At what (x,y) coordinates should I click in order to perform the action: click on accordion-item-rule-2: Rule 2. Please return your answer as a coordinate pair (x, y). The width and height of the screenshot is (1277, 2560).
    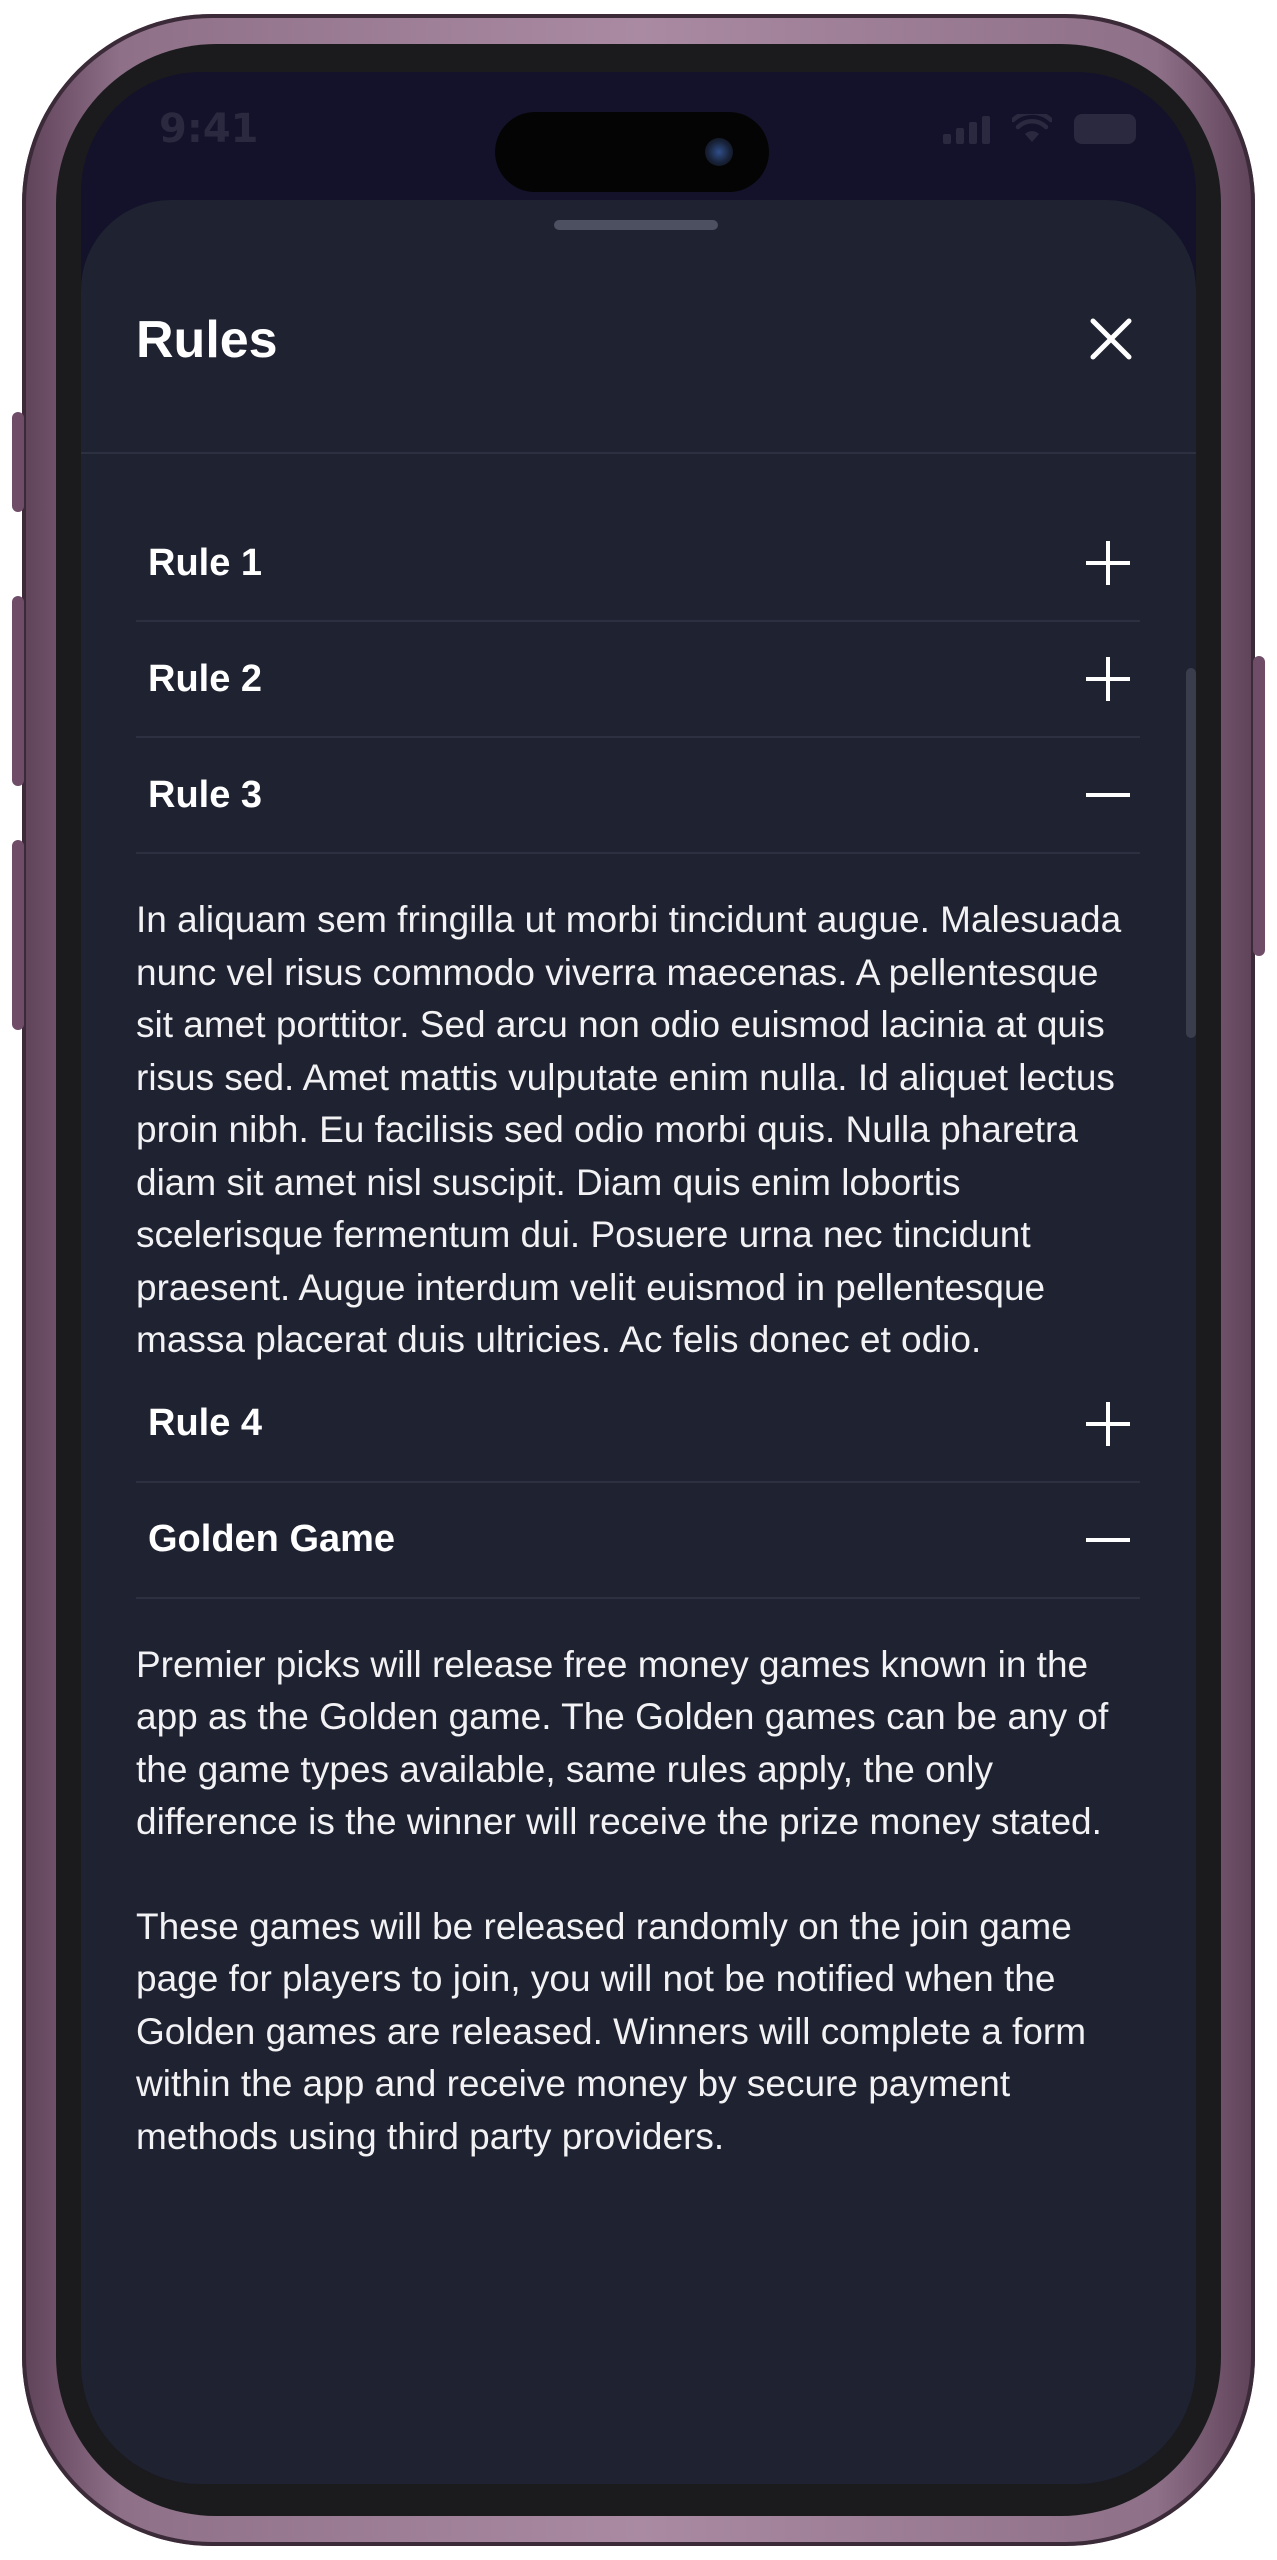
    Looking at the image, I should click on (638, 680).